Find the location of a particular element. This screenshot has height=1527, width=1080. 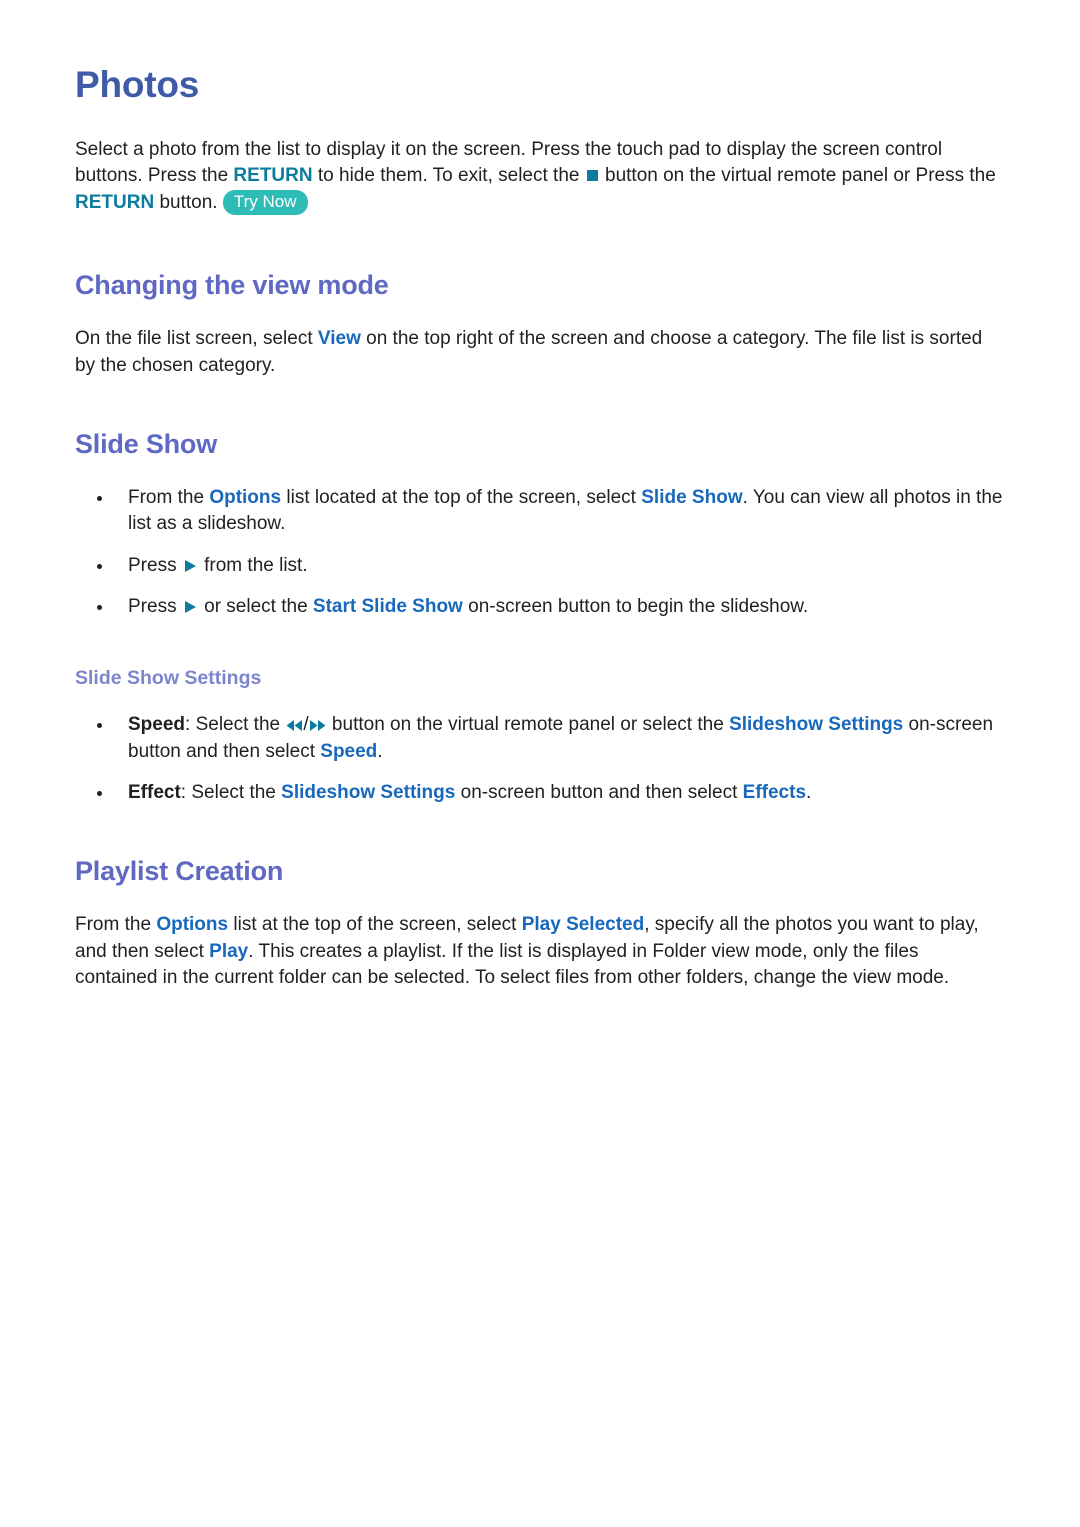

view-link: View is located at coordinates (339, 338).